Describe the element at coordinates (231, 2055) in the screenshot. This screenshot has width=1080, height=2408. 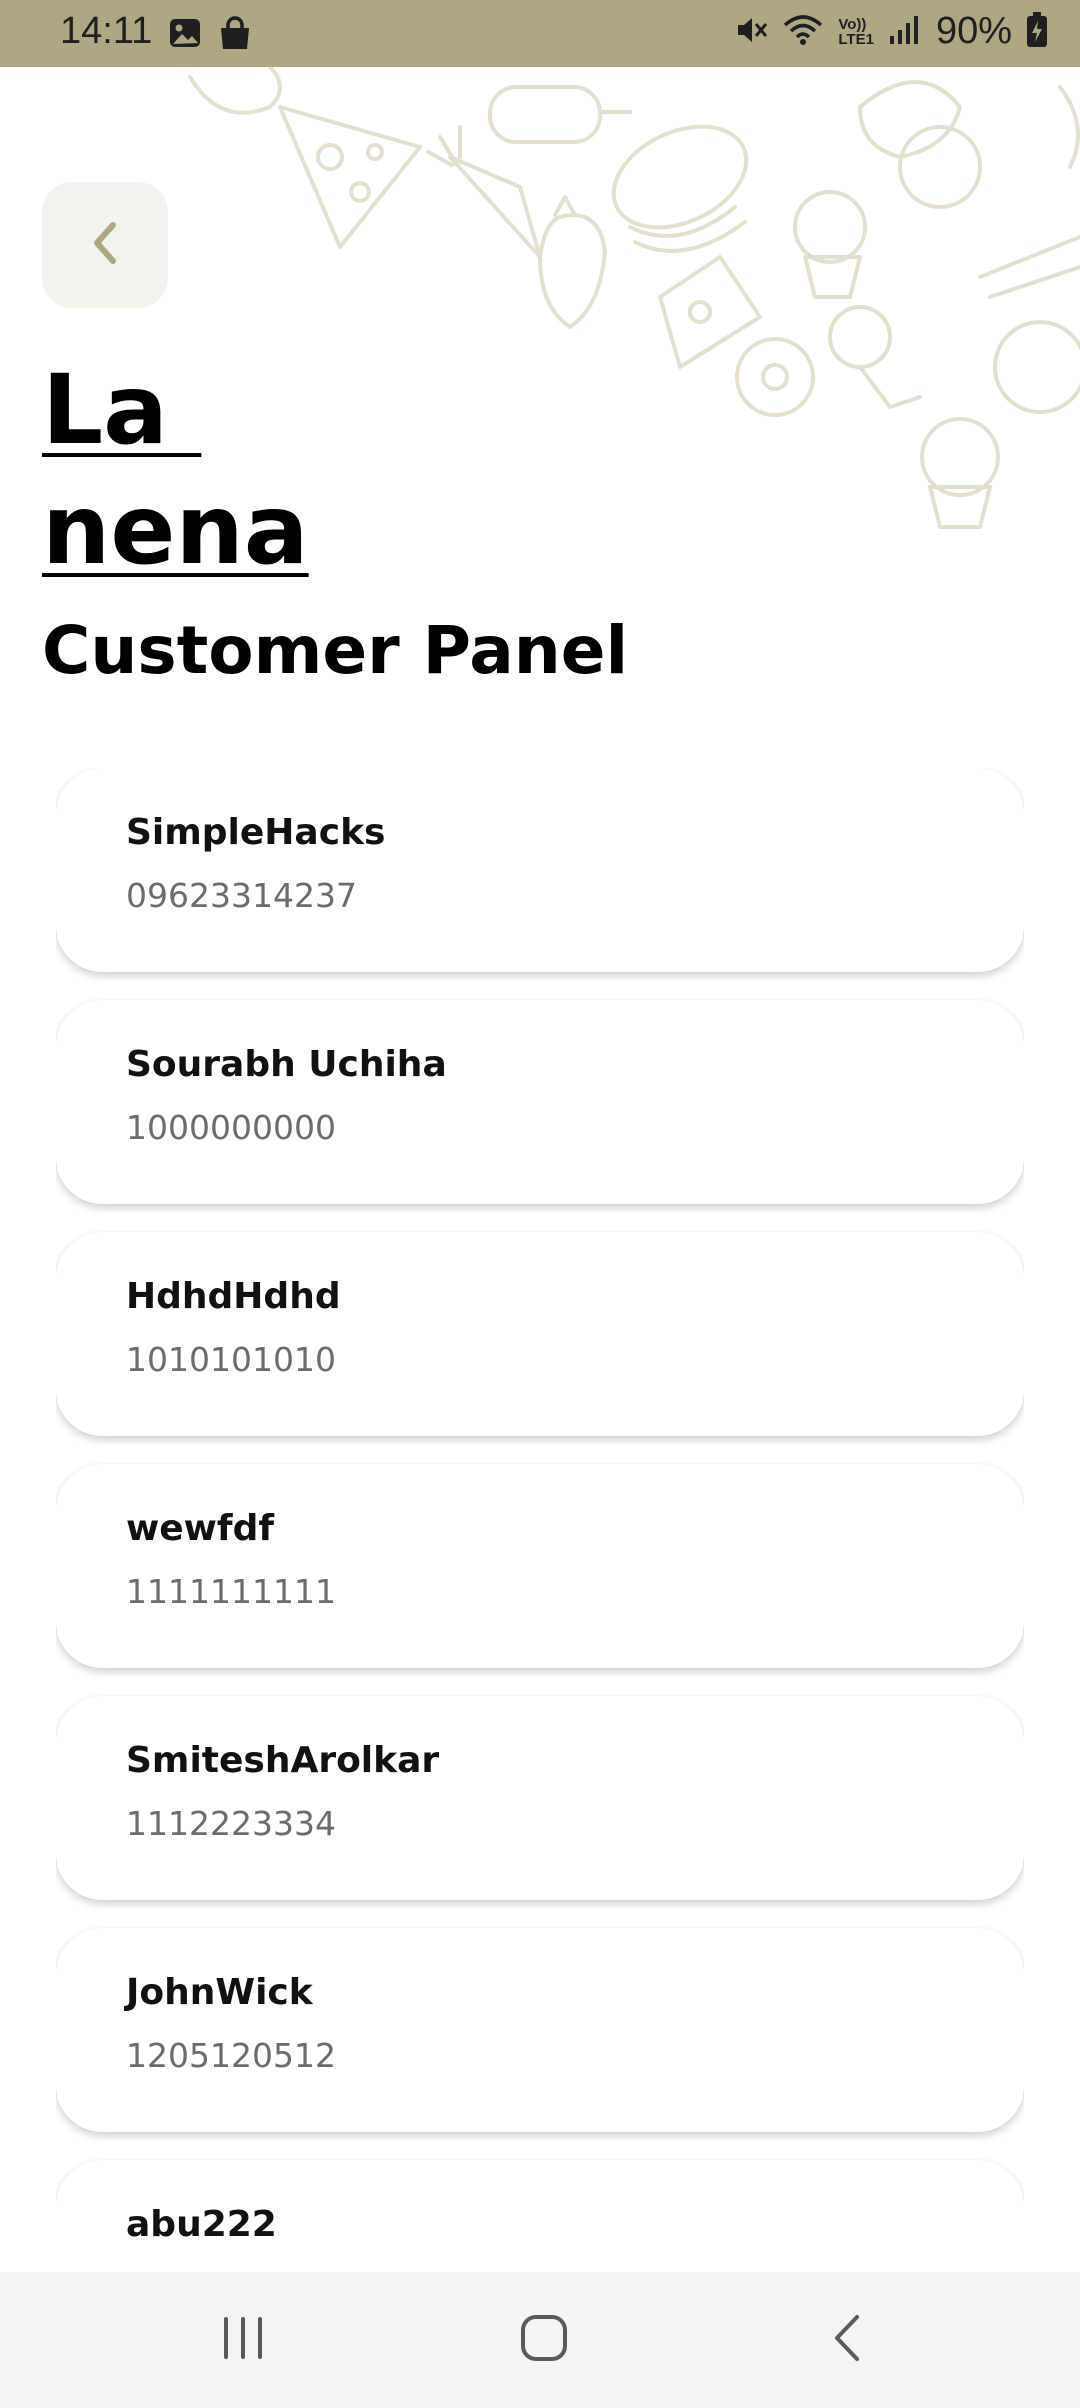
I see `customer-phone: 1205120512` at that location.